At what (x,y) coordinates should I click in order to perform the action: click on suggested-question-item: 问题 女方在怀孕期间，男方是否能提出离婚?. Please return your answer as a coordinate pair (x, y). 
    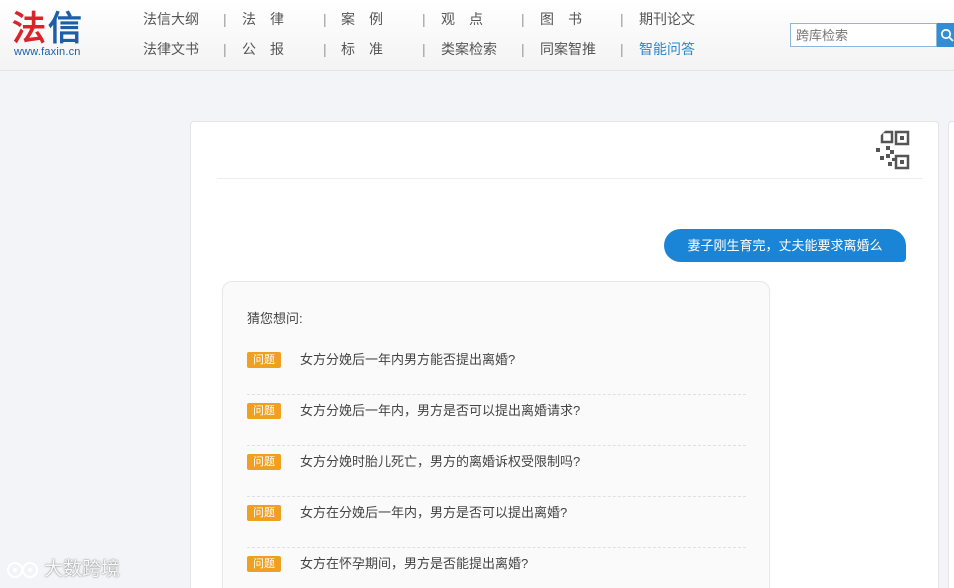
    Looking at the image, I should click on (496, 568).